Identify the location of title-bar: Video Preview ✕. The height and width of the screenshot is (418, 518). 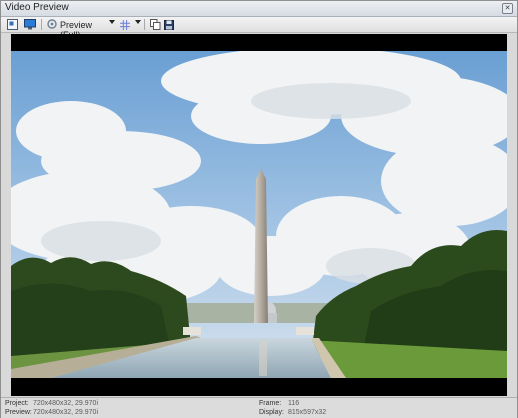
(259, 9).